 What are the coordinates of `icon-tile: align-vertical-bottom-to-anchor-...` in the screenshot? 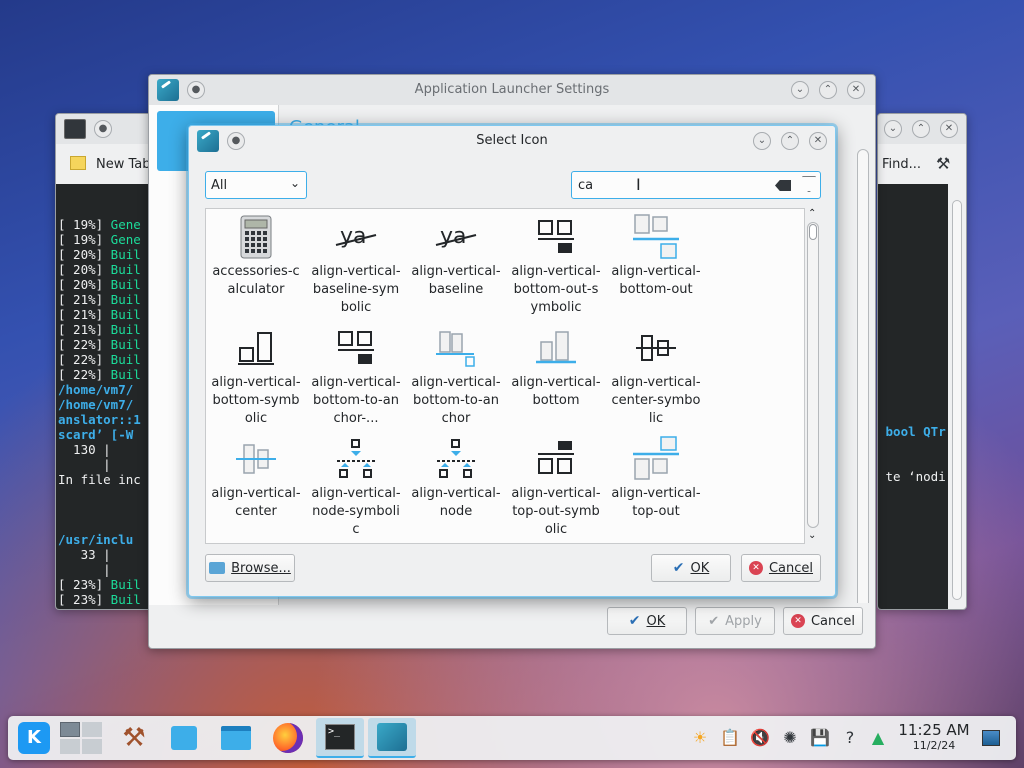 It's located at (356, 375).